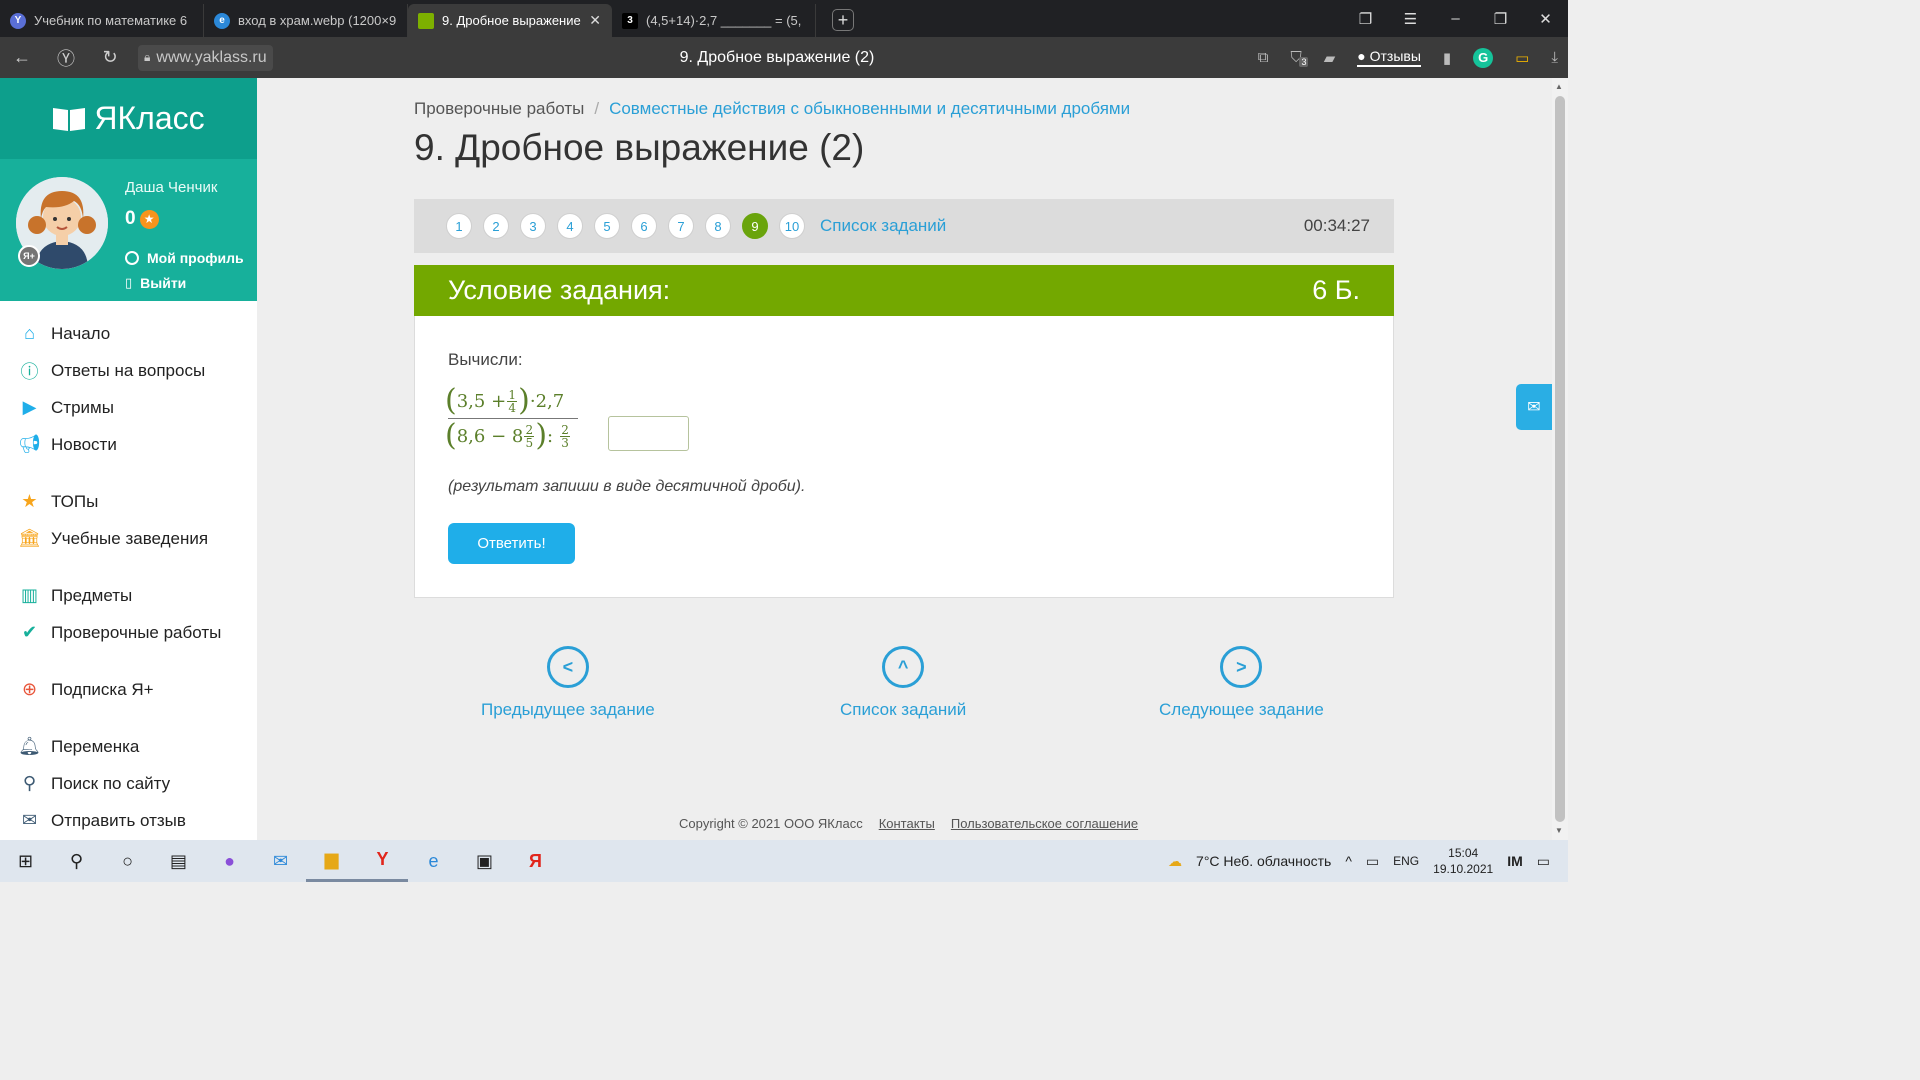 This screenshot has height=1080, width=1920. What do you see at coordinates (110, 57) in the screenshot?
I see `reload-icon: ↻` at bounding box center [110, 57].